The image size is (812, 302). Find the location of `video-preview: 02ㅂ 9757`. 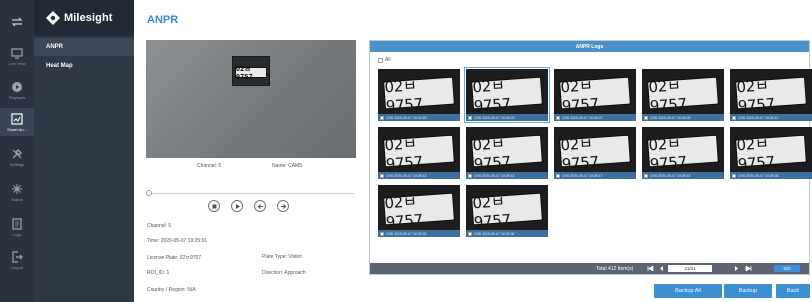

video-preview: 02ㅂ 9757 is located at coordinates (251, 99).